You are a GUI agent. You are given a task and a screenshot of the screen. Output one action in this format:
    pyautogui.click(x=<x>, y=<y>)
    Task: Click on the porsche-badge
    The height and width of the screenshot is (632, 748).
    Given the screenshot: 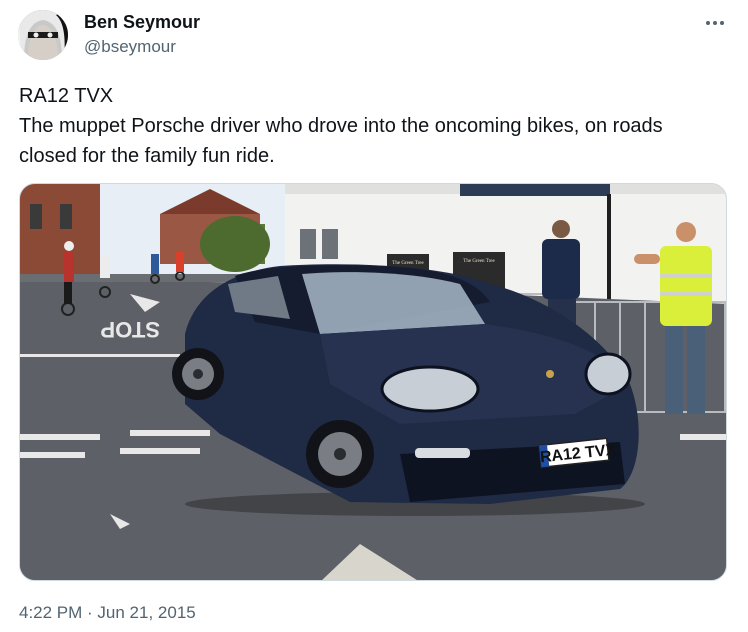 What is the action you would take?
    pyautogui.click(x=550, y=374)
    